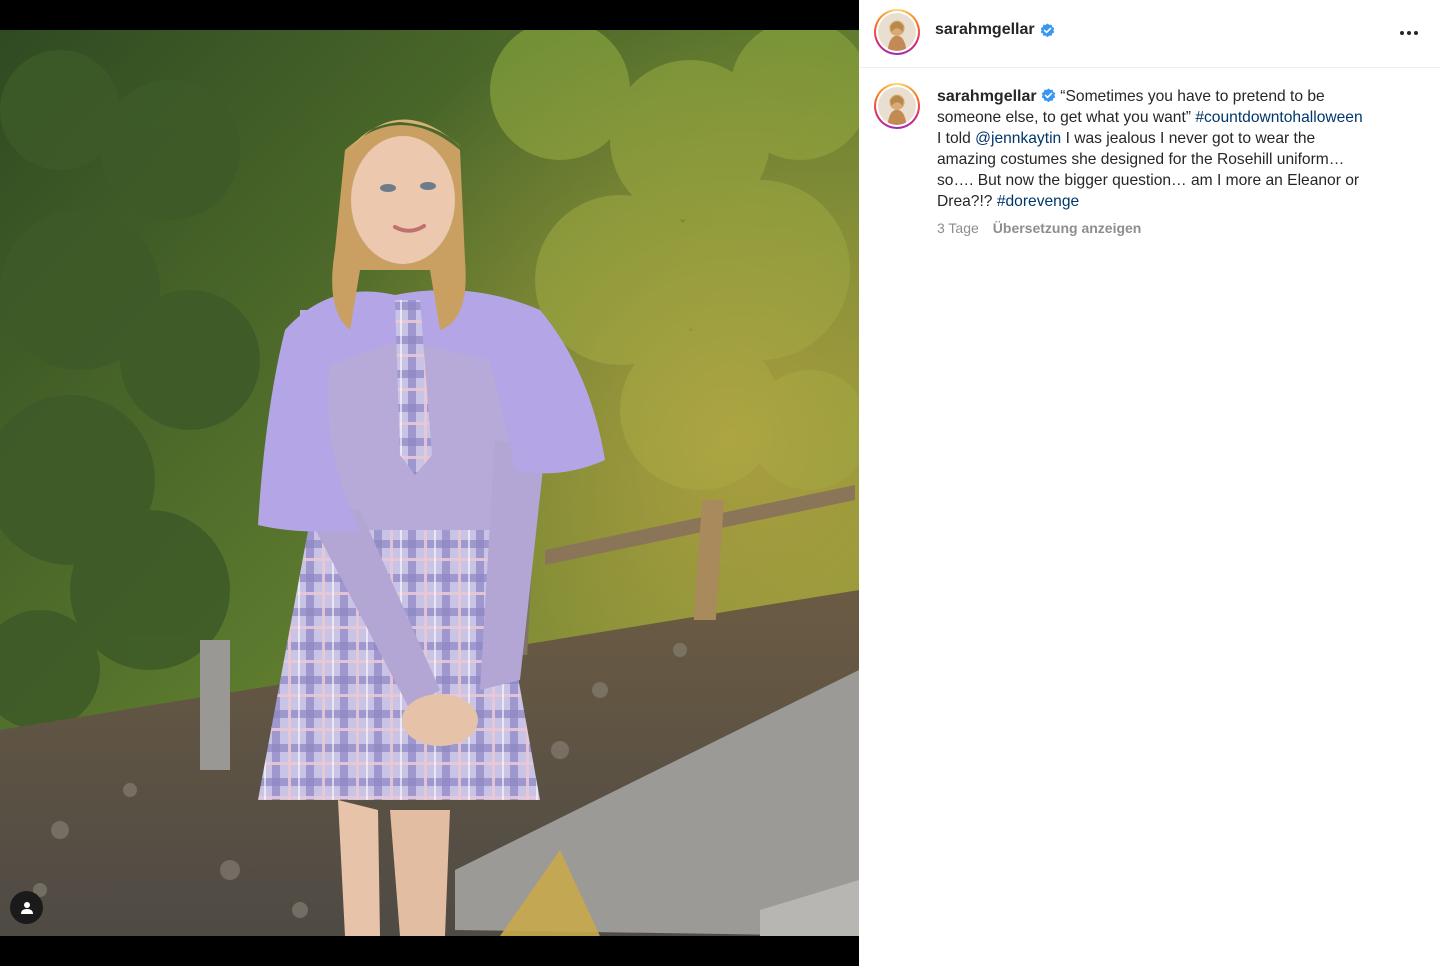 This screenshot has width=1440, height=966. What do you see at coordinates (1038, 201) in the screenshot?
I see `hashtag-link: #dorevenge` at bounding box center [1038, 201].